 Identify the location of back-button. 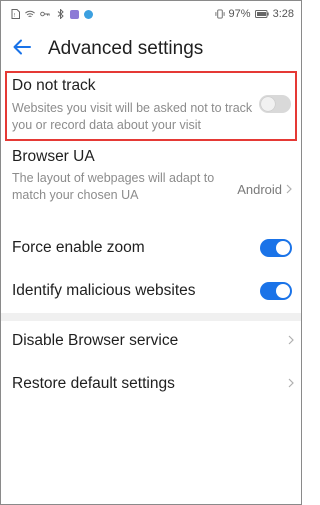
(22, 49).